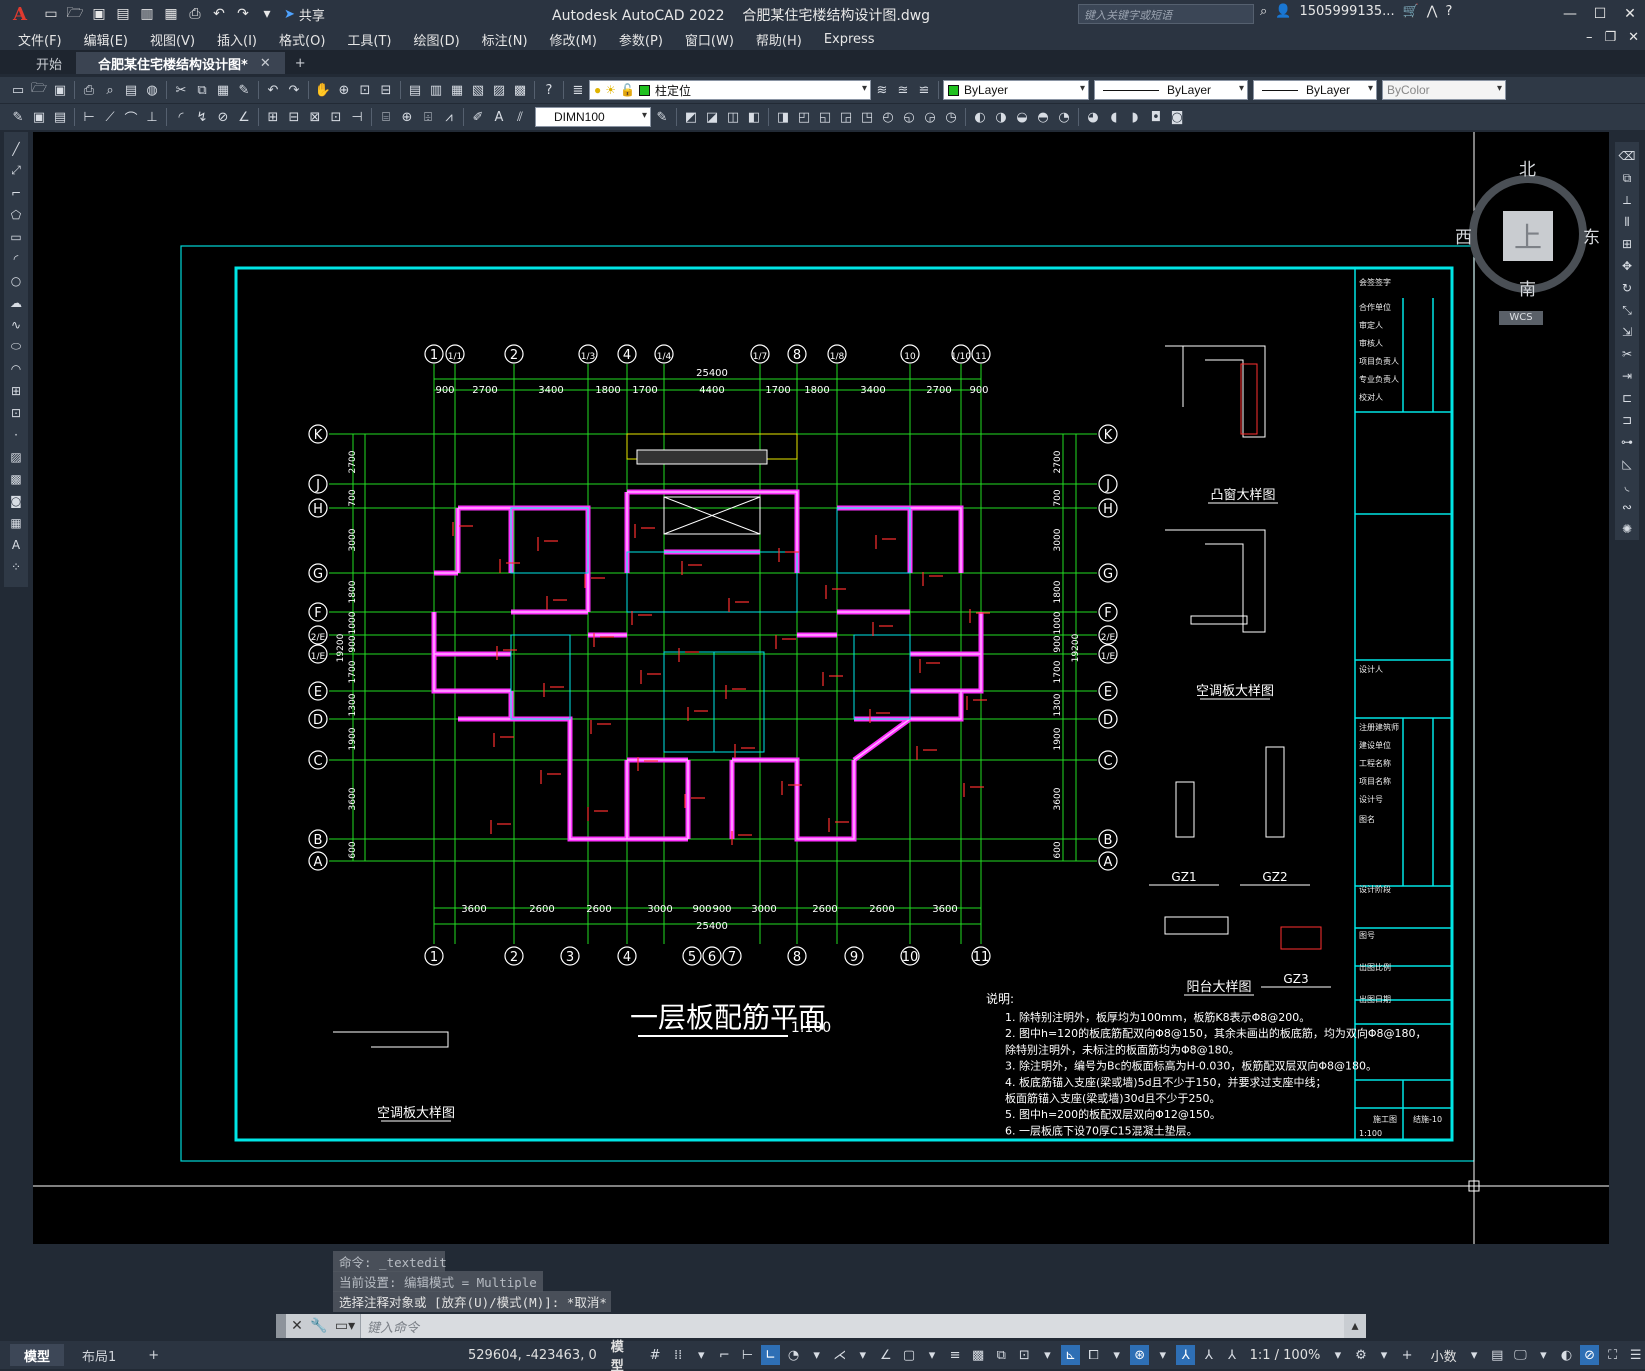  Describe the element at coordinates (678, 1355) in the screenshot. I see `snap-icon: ⁞⁞` at that location.